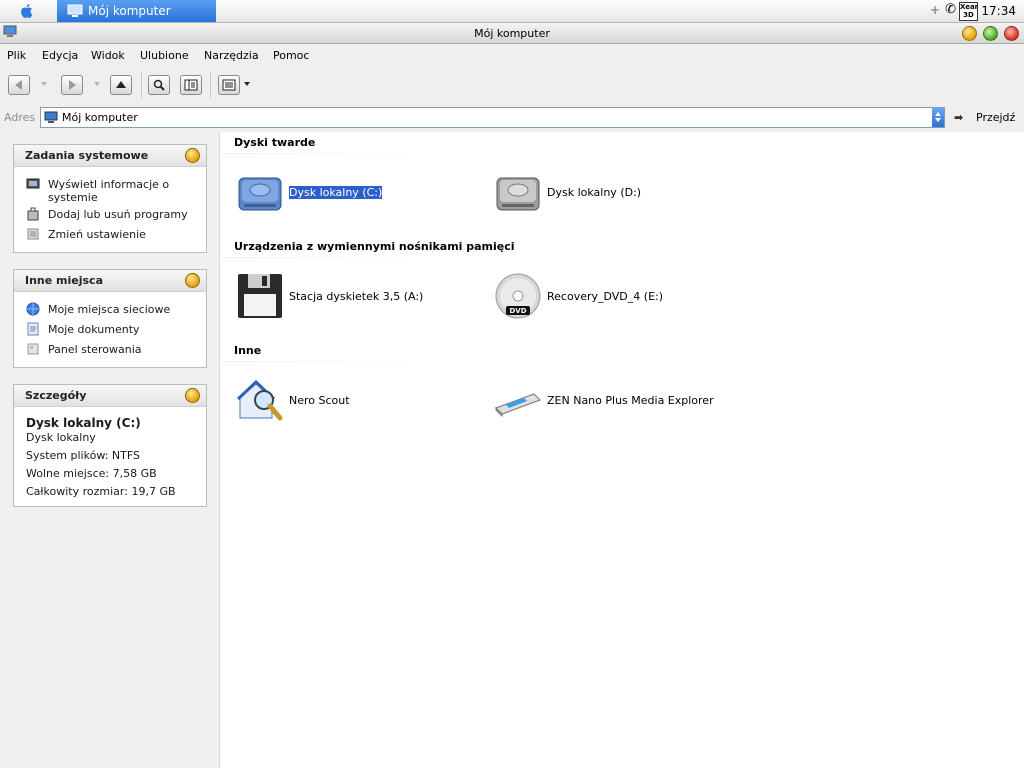 This screenshot has height=768, width=1024. What do you see at coordinates (935, 10) in the screenshot?
I see `plus-icon: +` at bounding box center [935, 10].